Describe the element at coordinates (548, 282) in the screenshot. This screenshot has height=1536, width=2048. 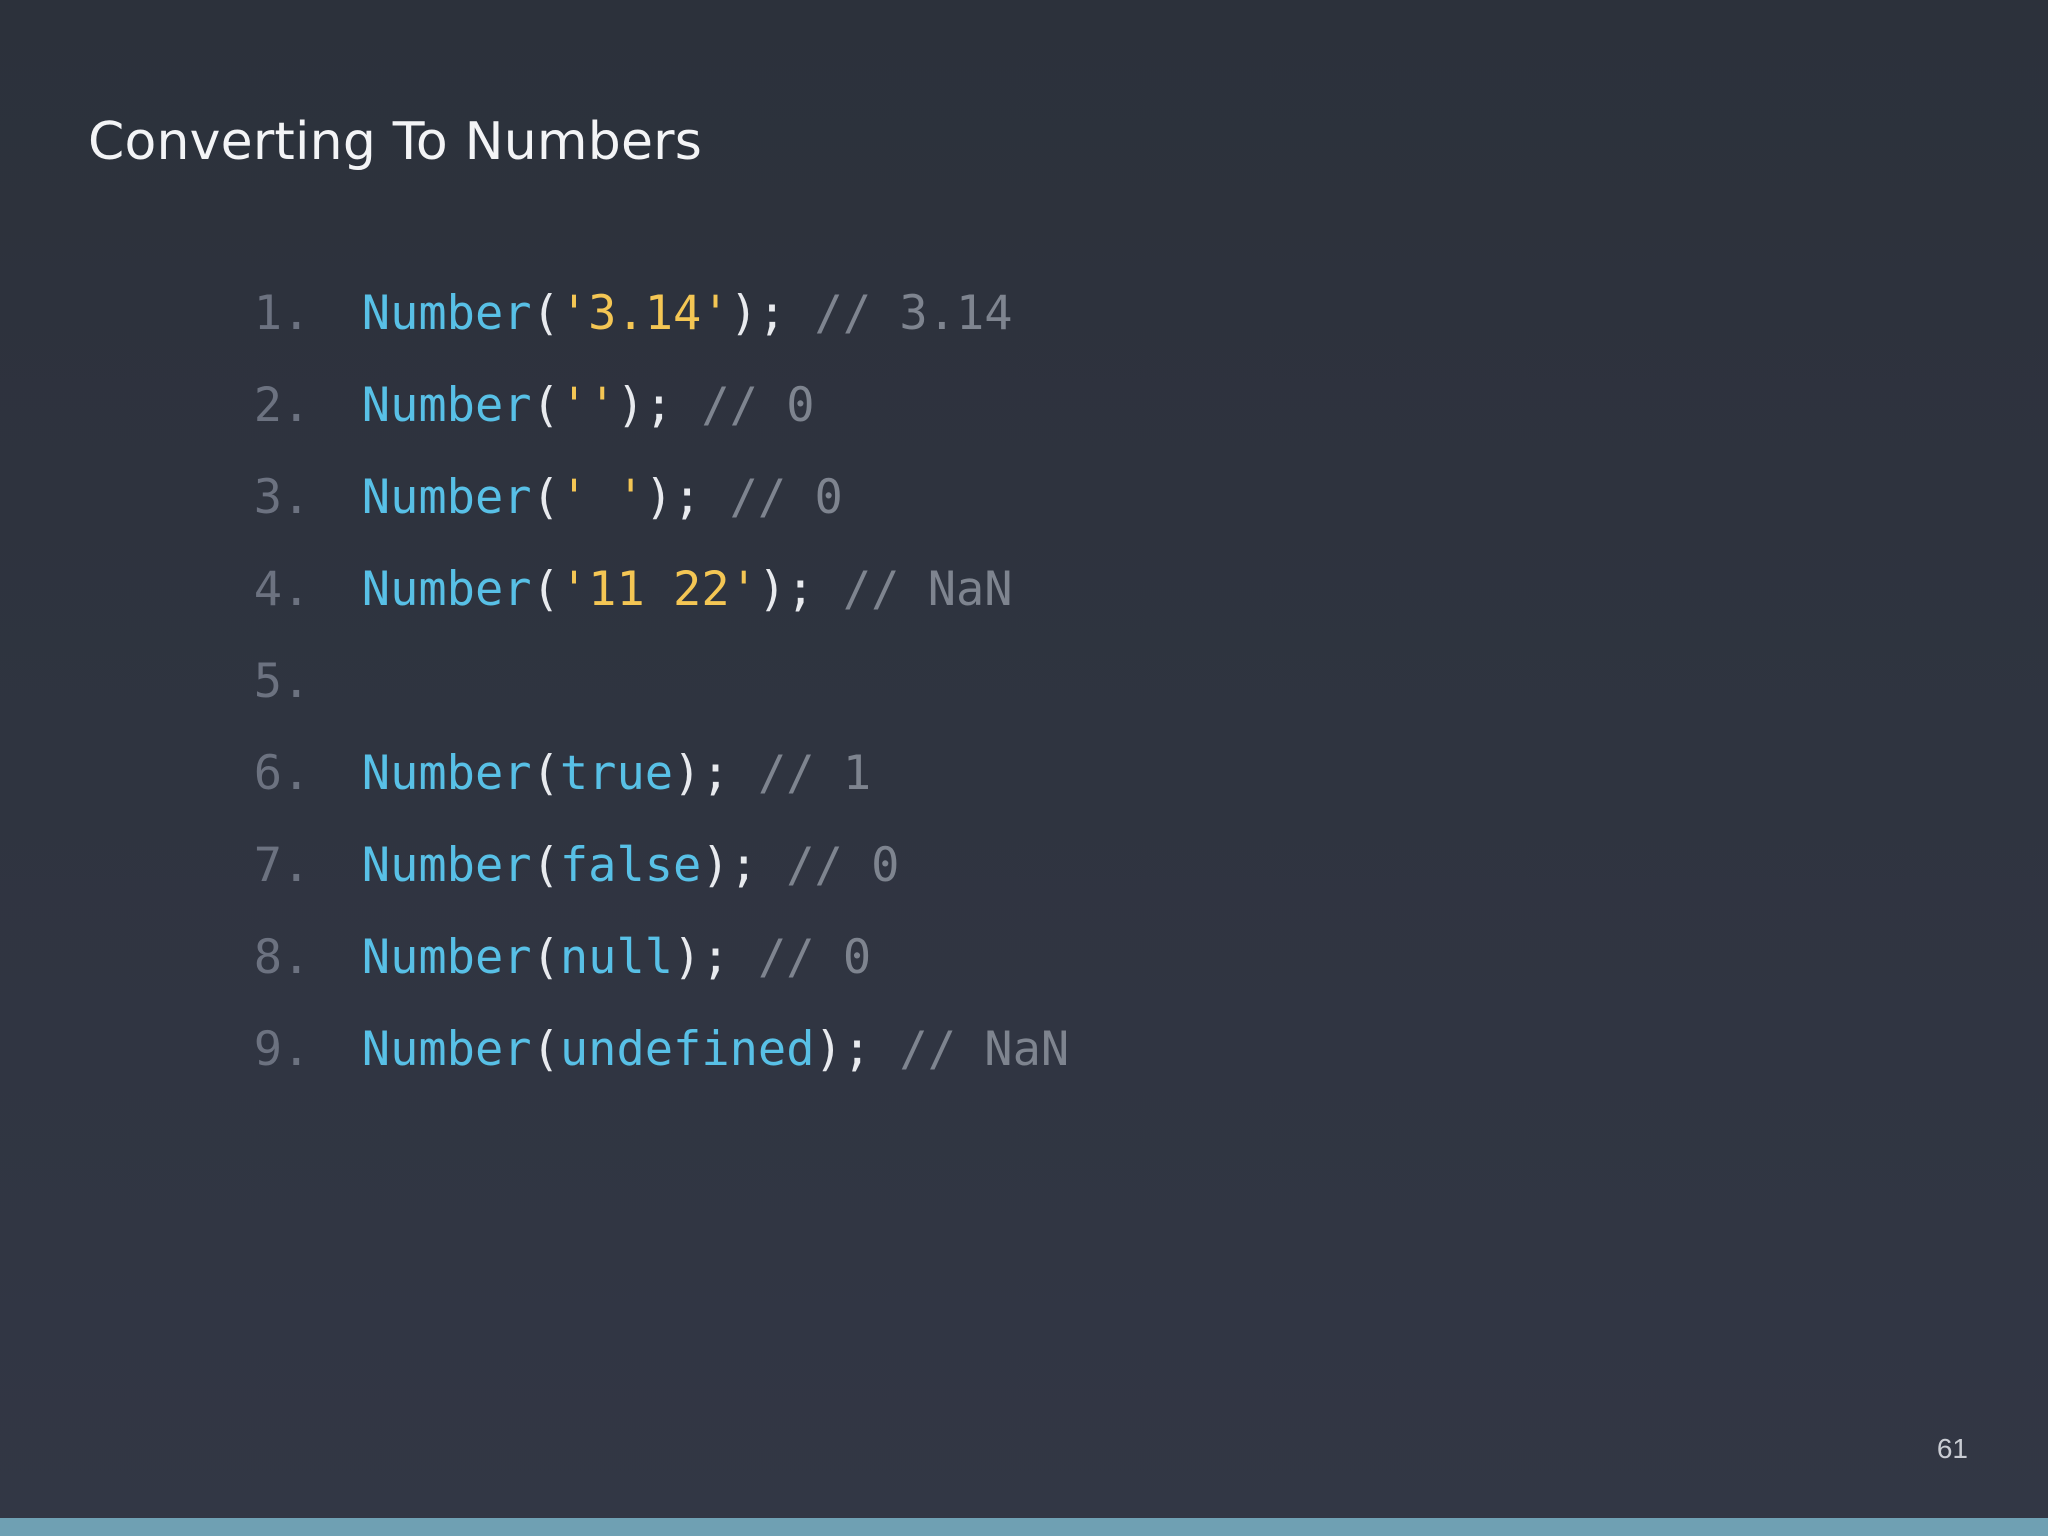
I see `code-line: 1. Number('3.14'); // 3.14` at that location.